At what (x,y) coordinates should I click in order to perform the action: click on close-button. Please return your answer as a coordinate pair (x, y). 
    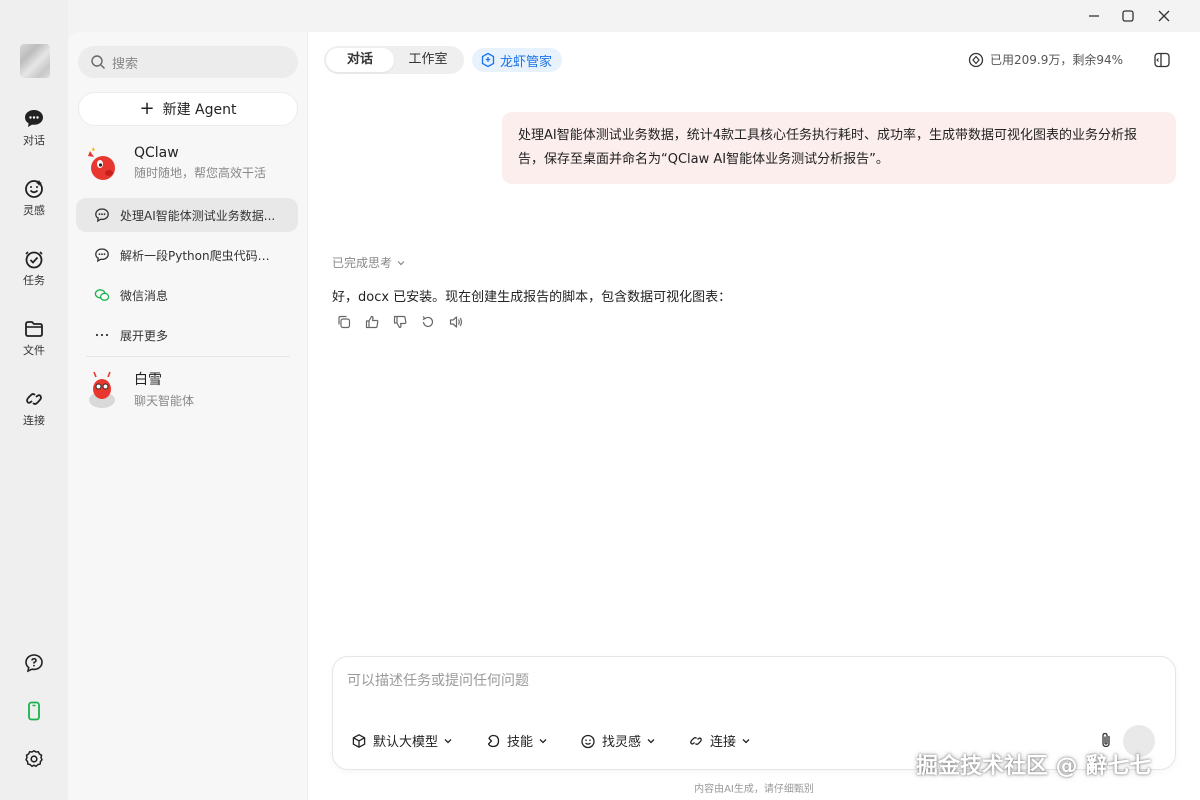
    Looking at the image, I should click on (1164, 16).